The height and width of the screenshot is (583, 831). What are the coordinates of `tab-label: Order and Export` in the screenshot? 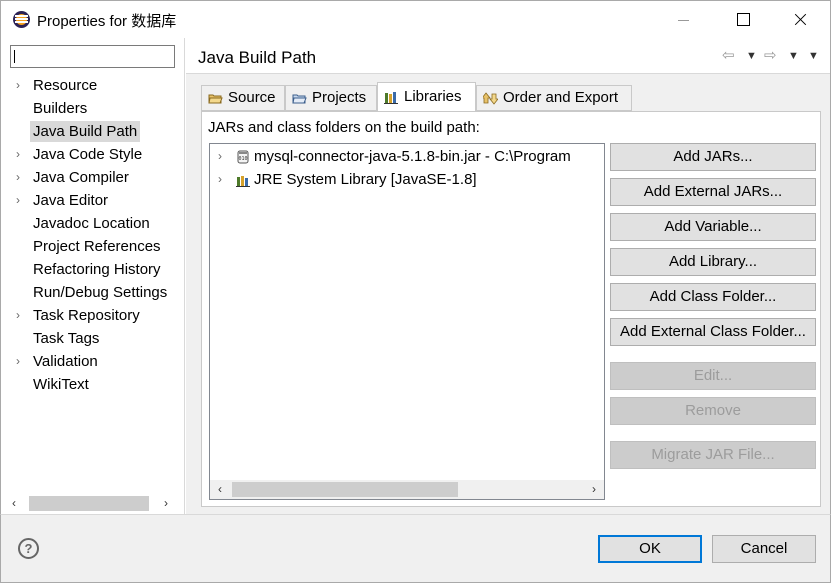 It's located at (561, 97).